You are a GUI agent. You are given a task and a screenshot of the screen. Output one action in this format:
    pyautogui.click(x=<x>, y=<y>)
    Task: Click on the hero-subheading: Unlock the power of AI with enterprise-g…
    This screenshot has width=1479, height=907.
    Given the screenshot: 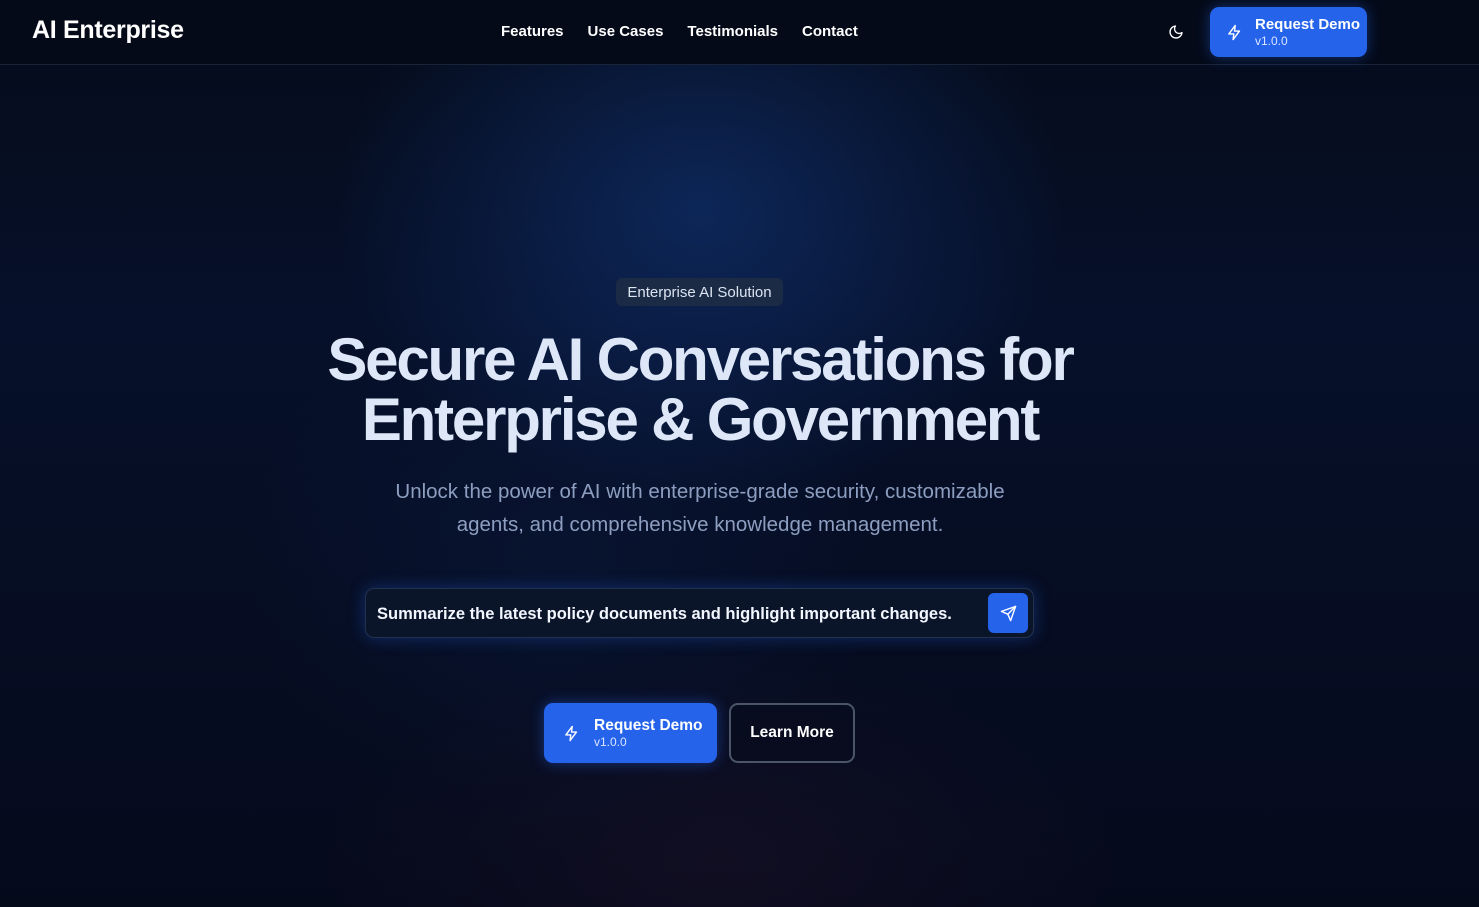 What is the action you would take?
    pyautogui.click(x=700, y=508)
    